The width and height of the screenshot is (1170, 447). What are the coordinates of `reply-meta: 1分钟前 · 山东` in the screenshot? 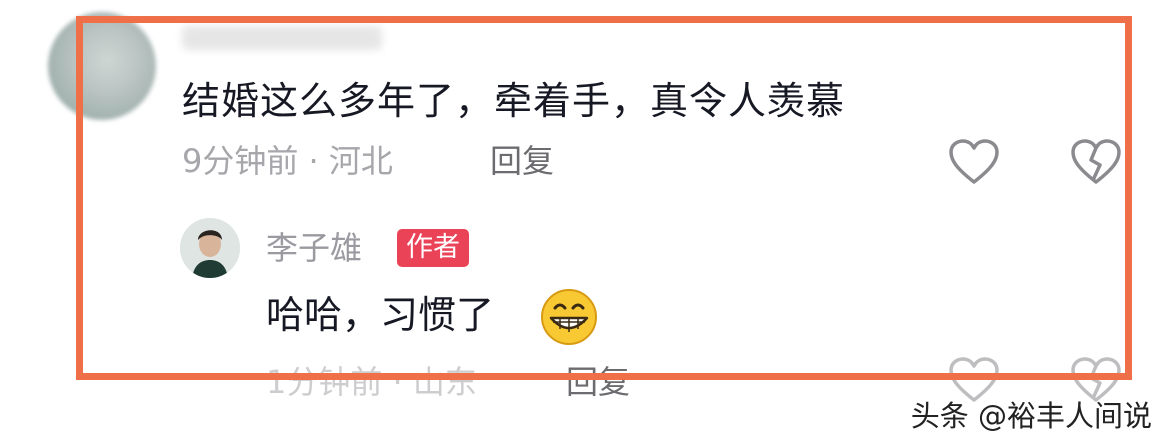 It's located at (371, 382).